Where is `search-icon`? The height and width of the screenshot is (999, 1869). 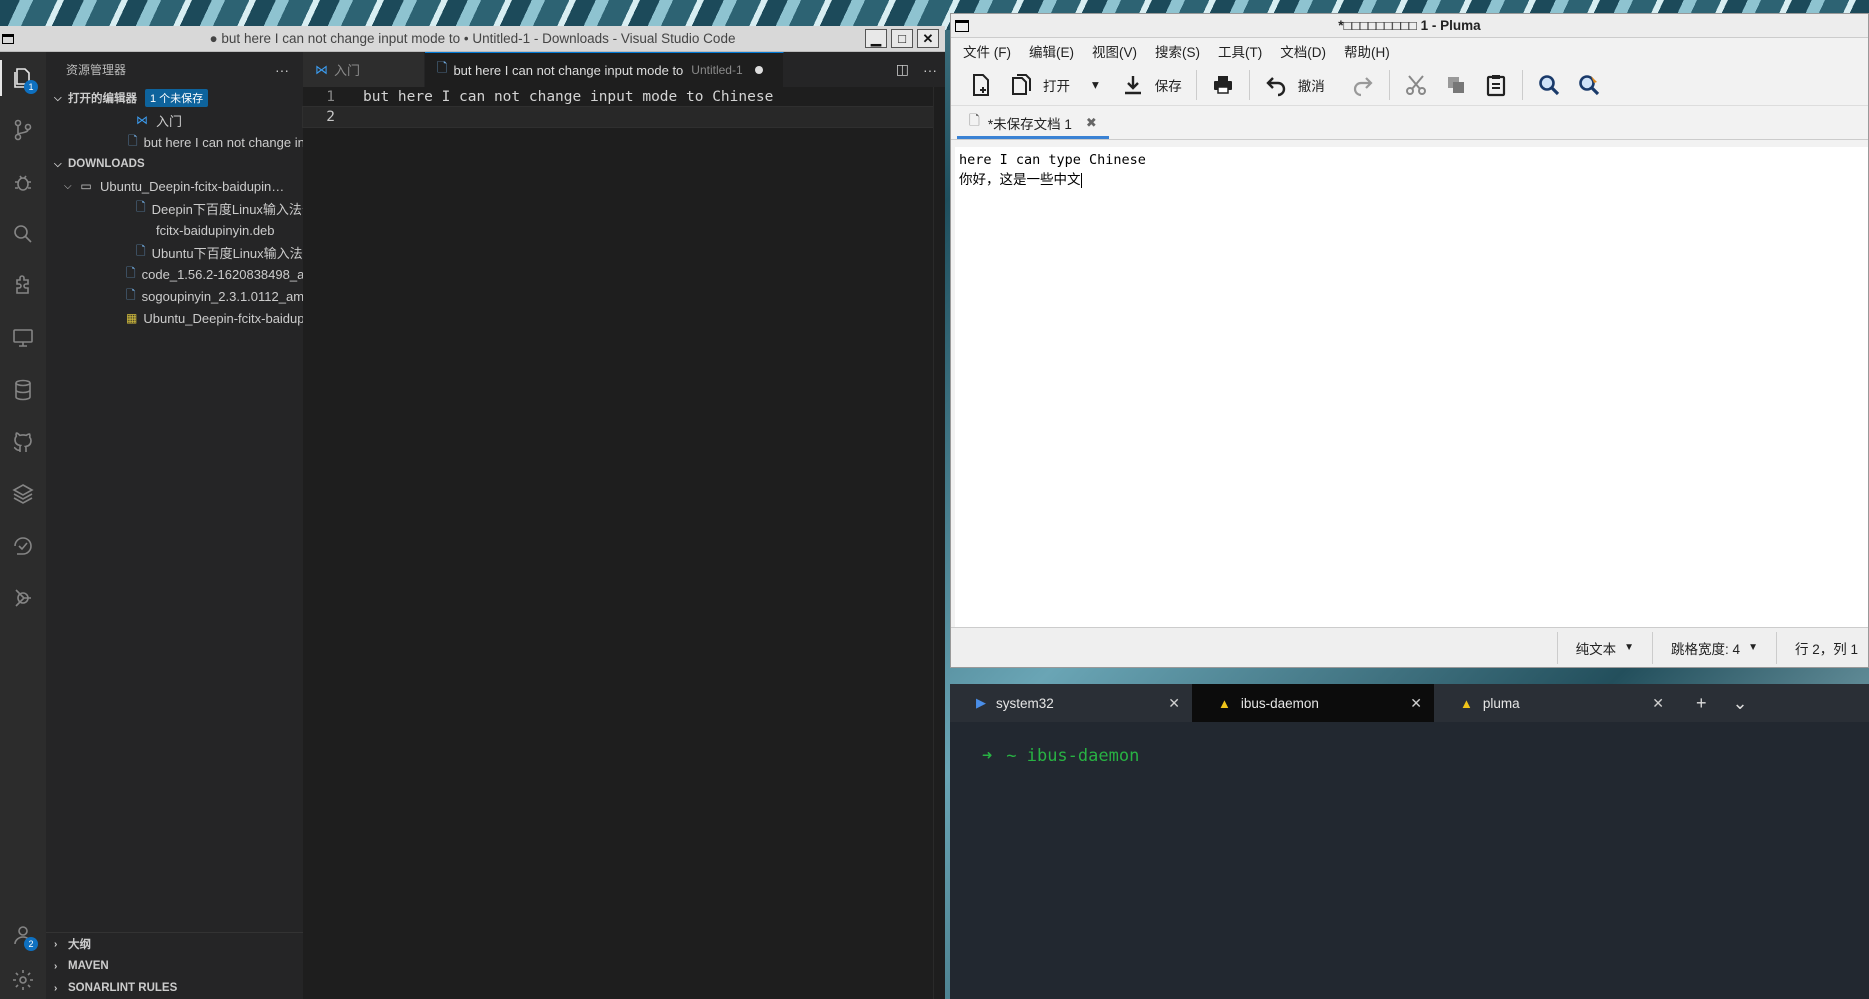
search-icon is located at coordinates (23, 234).